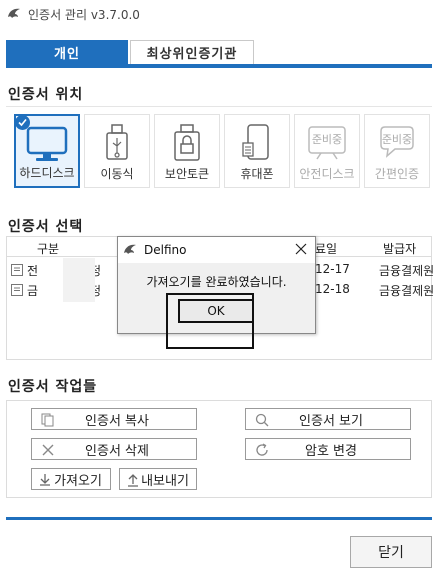 This screenshot has height=572, width=438. What do you see at coordinates (219, 518) in the screenshot?
I see `bottom-divider` at bounding box center [219, 518].